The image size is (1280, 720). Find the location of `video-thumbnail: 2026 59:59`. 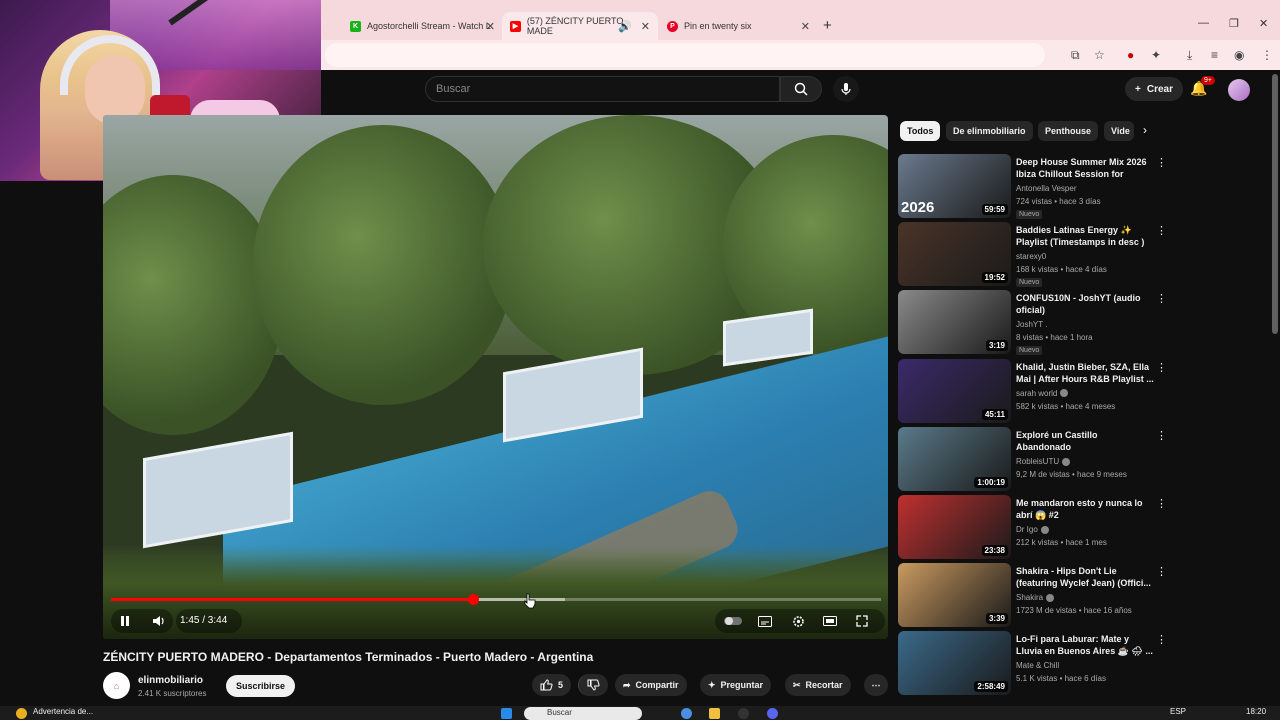

video-thumbnail: 2026 59:59 is located at coordinates (954, 186).